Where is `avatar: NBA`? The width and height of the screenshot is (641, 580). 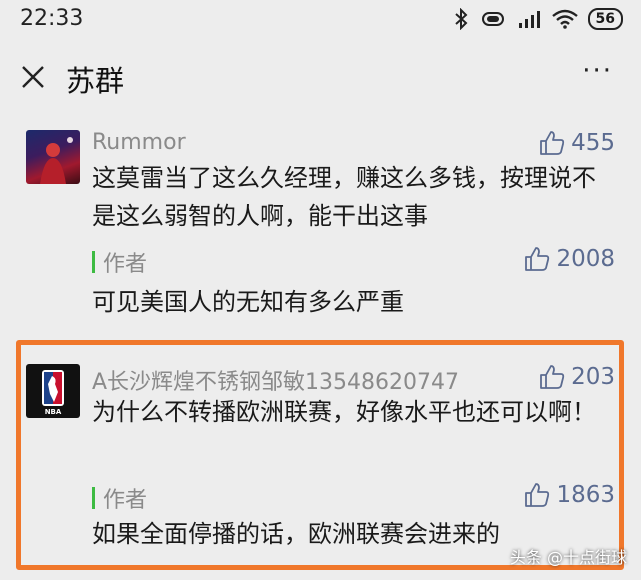
avatar: NBA is located at coordinates (53, 391).